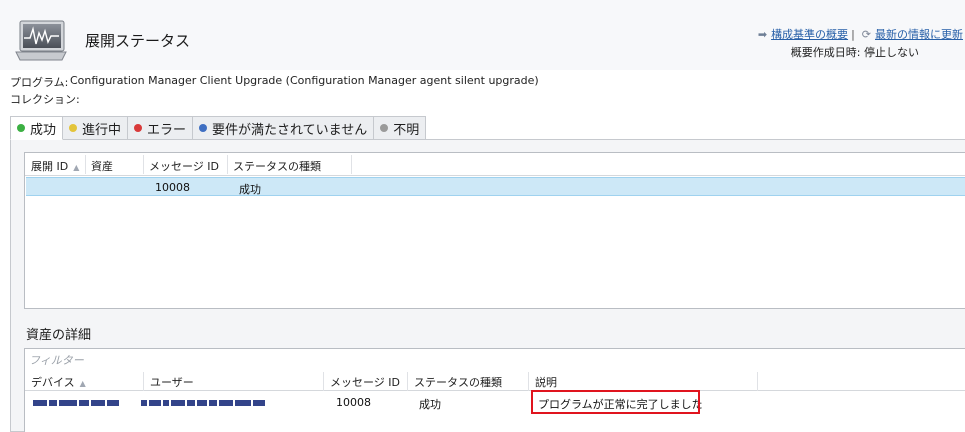  I want to click on tab-in-progress: 進行中, so click(96, 128).